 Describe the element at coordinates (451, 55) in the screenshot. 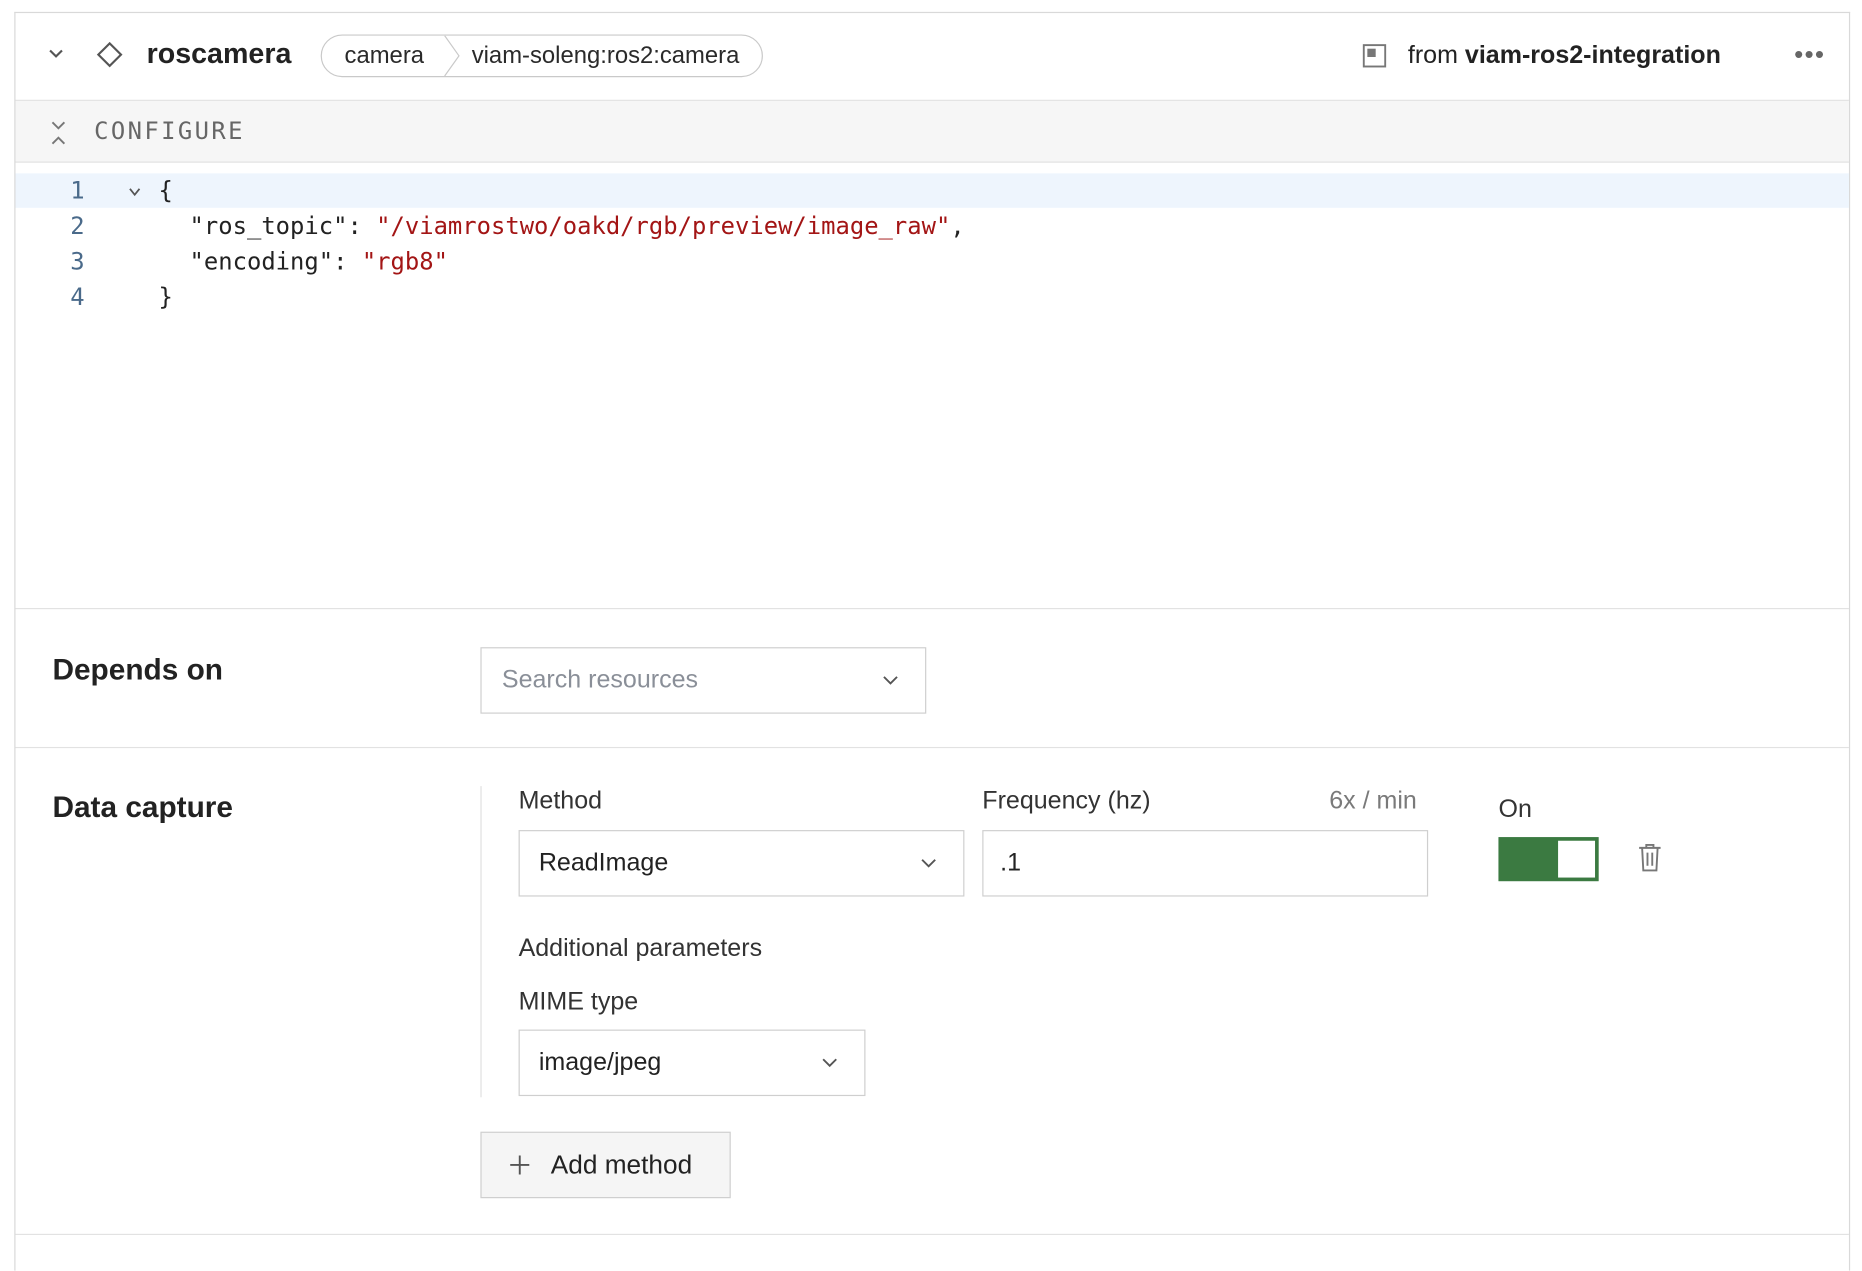

I see `breadcrumb-separator-icon` at that location.